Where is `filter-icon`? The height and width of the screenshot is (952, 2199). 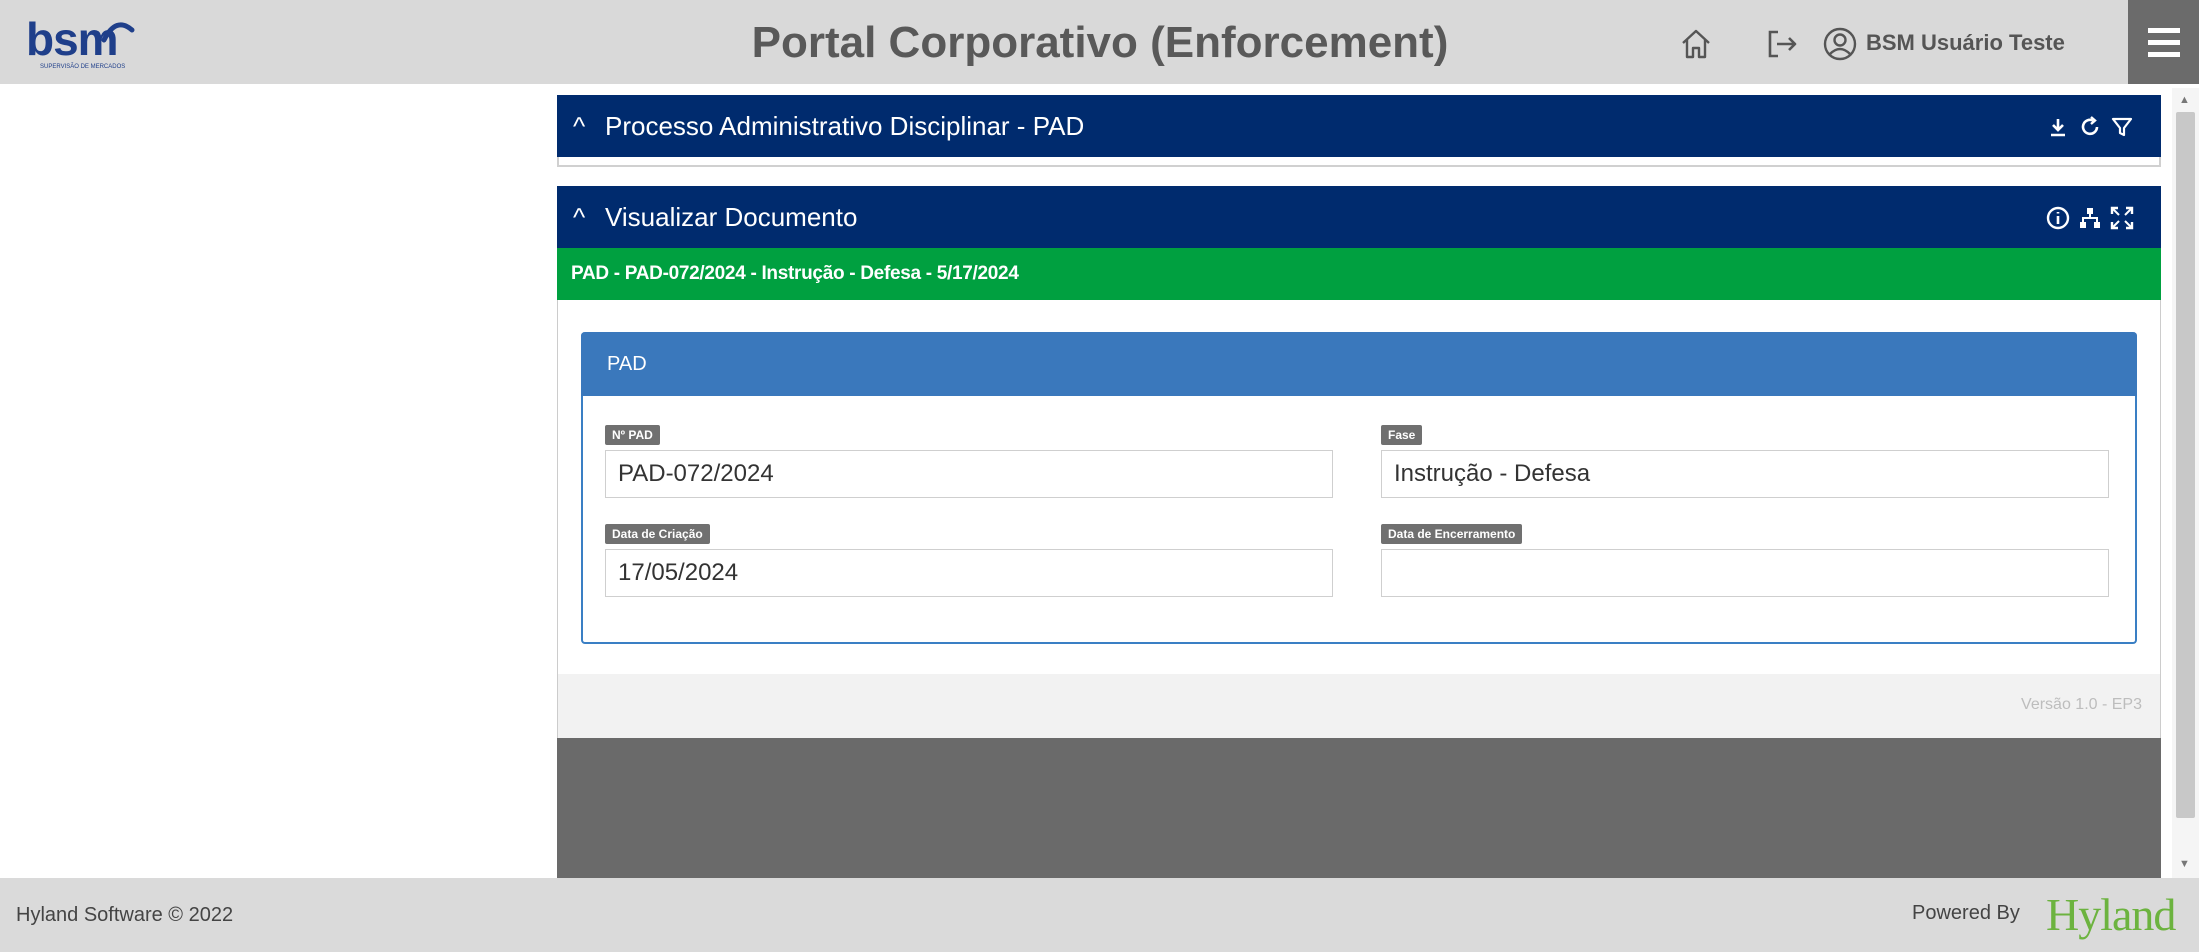
filter-icon is located at coordinates (2122, 127).